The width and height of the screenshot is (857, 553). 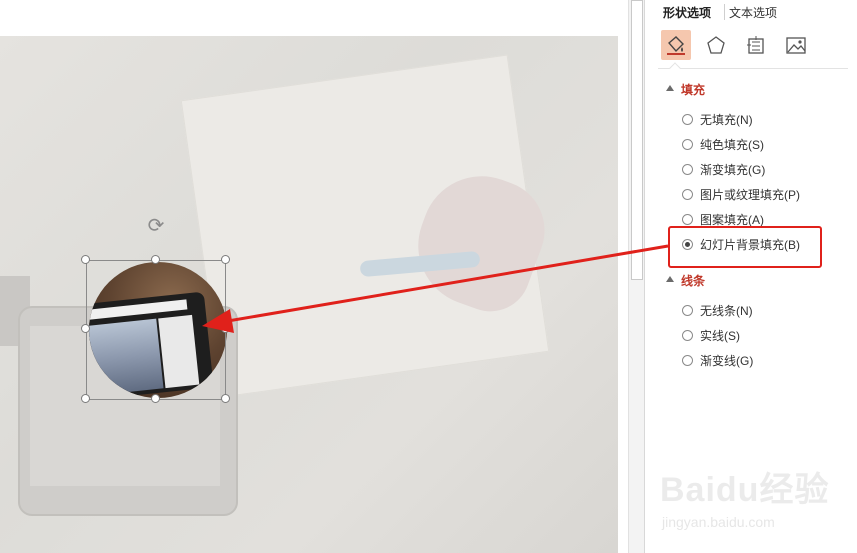 What do you see at coordinates (225, 398) in the screenshot?
I see `resize-handle-bottom-right` at bounding box center [225, 398].